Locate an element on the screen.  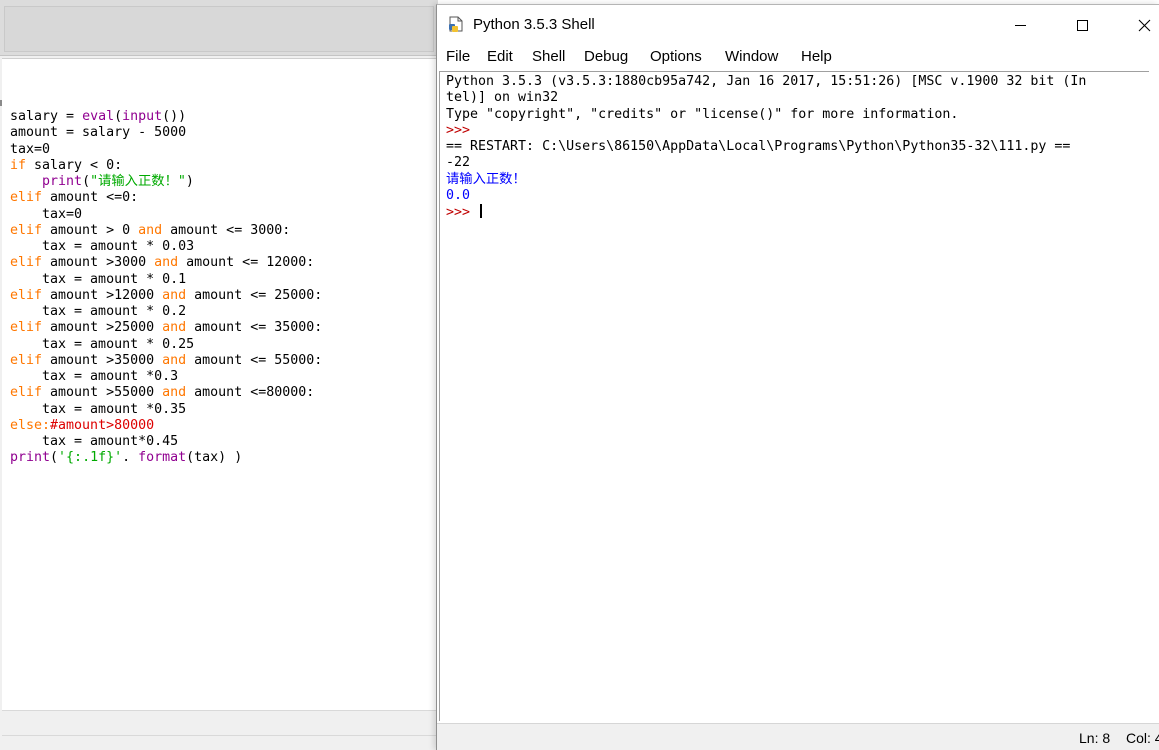
code-line: else:#amount>80000 is located at coordinates (166, 426).